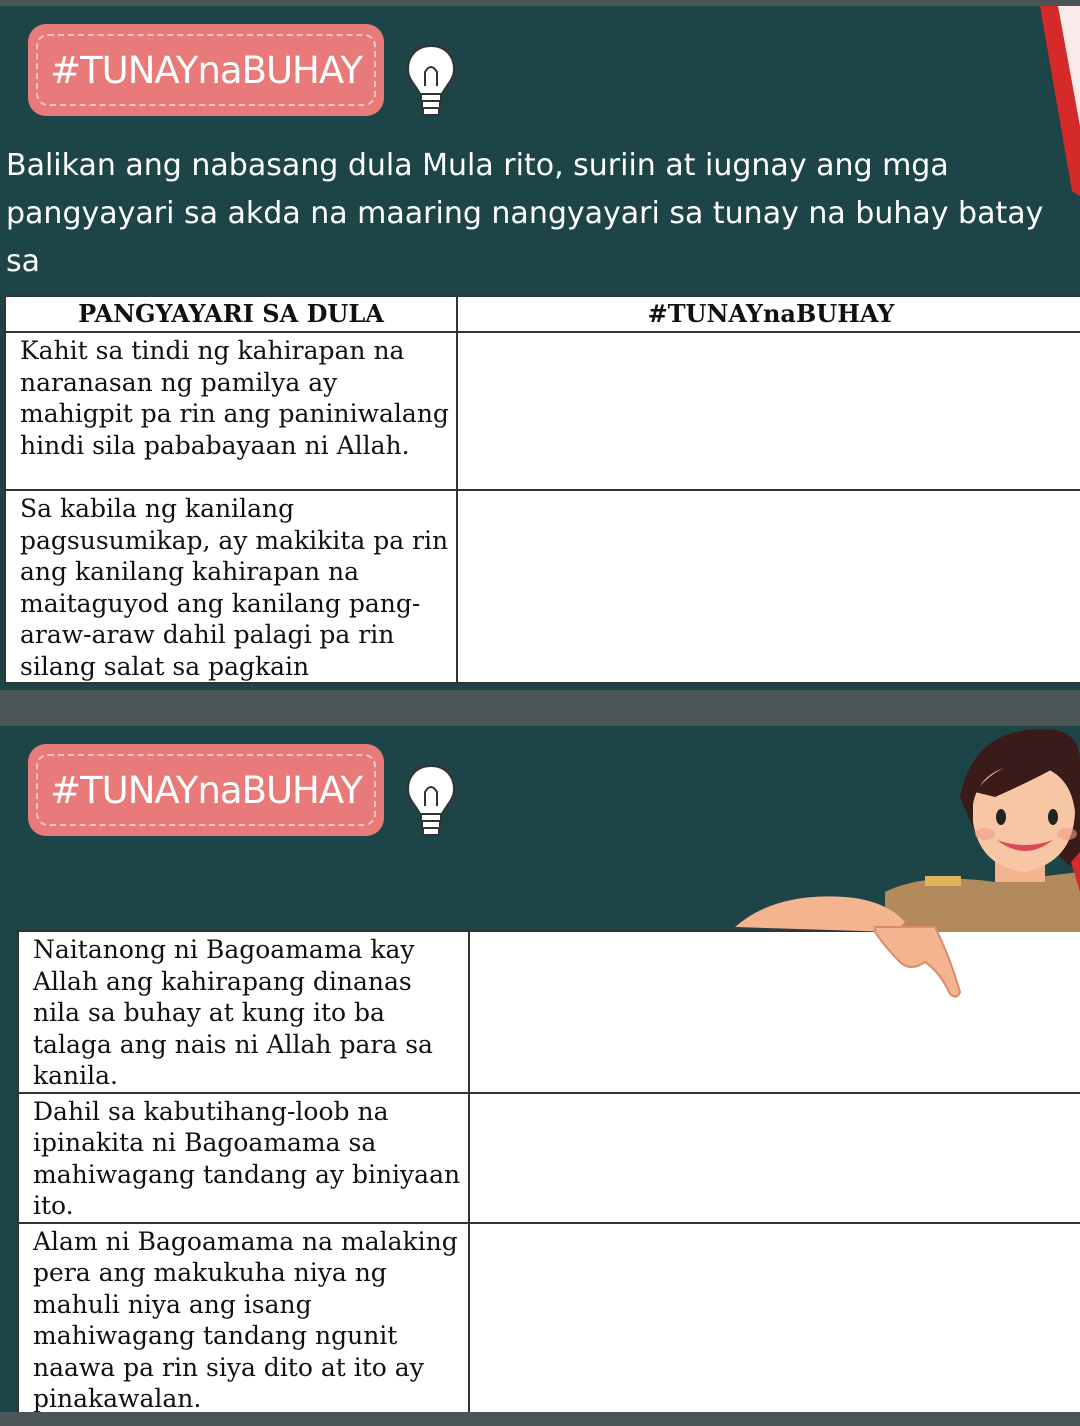 Image resolution: width=1080 pixels, height=1426 pixels. What do you see at coordinates (540, 1419) in the screenshot?
I see `bottom-edge` at bounding box center [540, 1419].